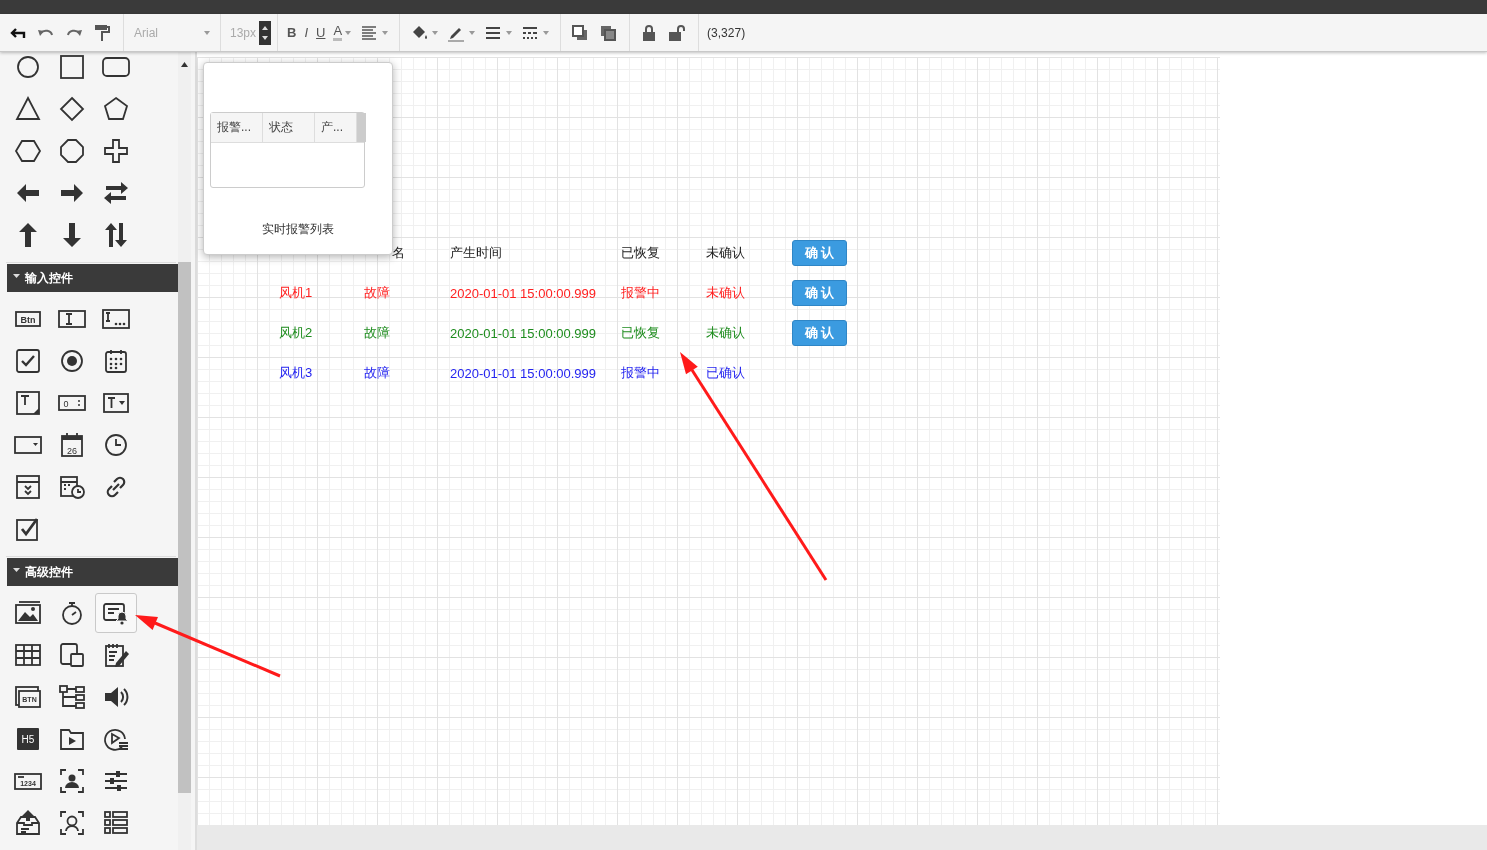 The image size is (1487, 850). What do you see at coordinates (677, 32) in the screenshot?
I see `unlock-icon` at bounding box center [677, 32].